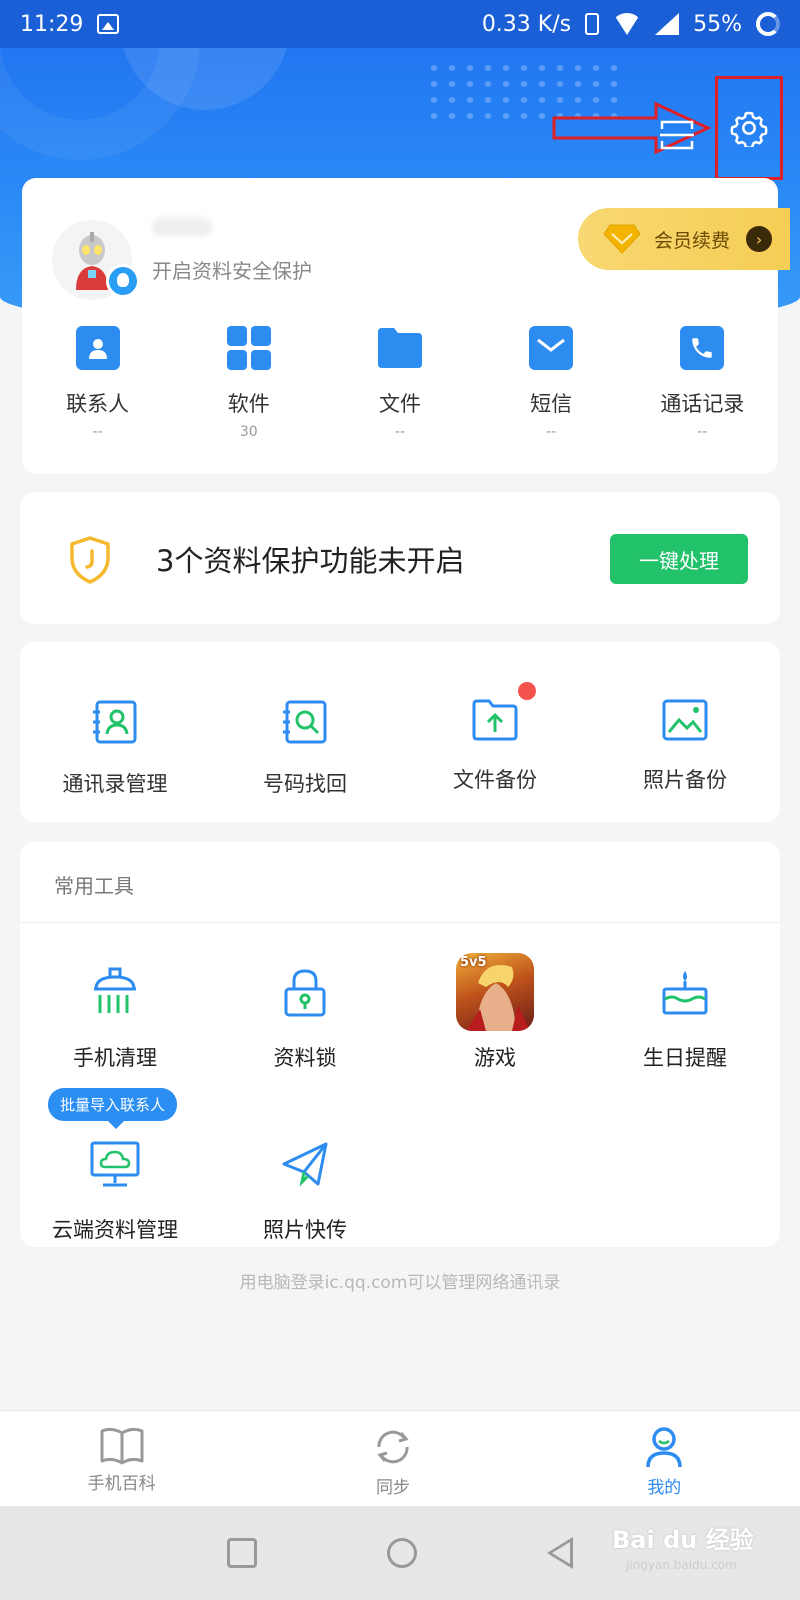 Image resolution: width=800 pixels, height=1600 pixels. Describe the element at coordinates (592, 24) in the screenshot. I see `vibrate-icon` at that location.